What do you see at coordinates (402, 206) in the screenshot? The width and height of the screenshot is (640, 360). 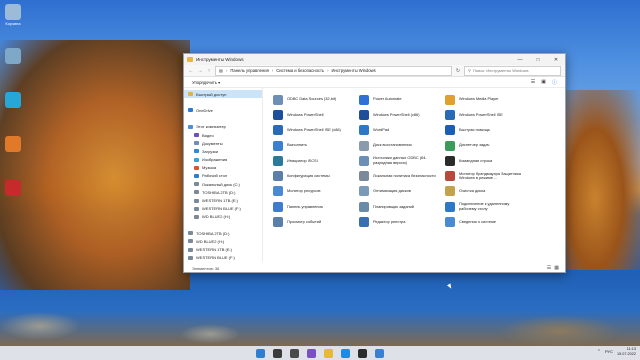 I see `tool-item: Планировщик заданий` at bounding box center [402, 206].